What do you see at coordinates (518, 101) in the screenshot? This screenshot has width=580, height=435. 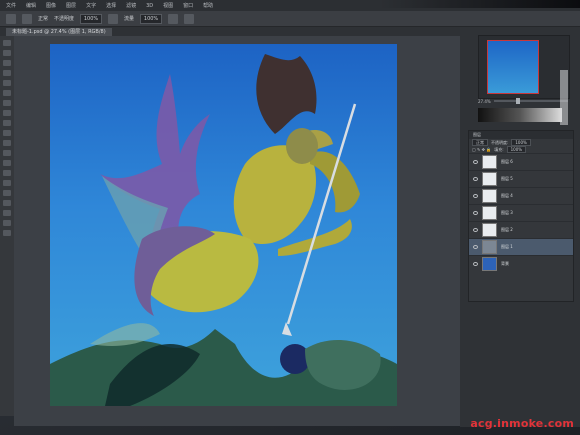 I see `zoom-slider-knob` at bounding box center [518, 101].